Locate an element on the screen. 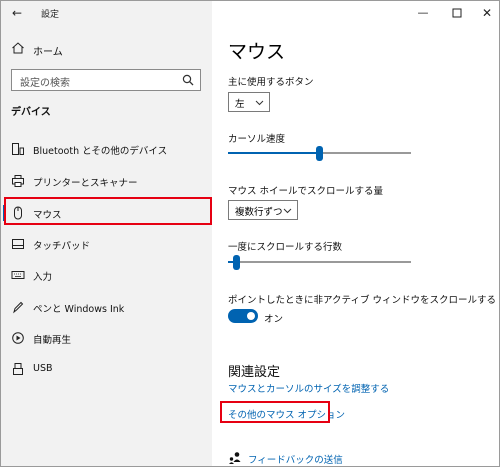 This screenshot has width=500, height=467. feedback-icon is located at coordinates (235, 458).